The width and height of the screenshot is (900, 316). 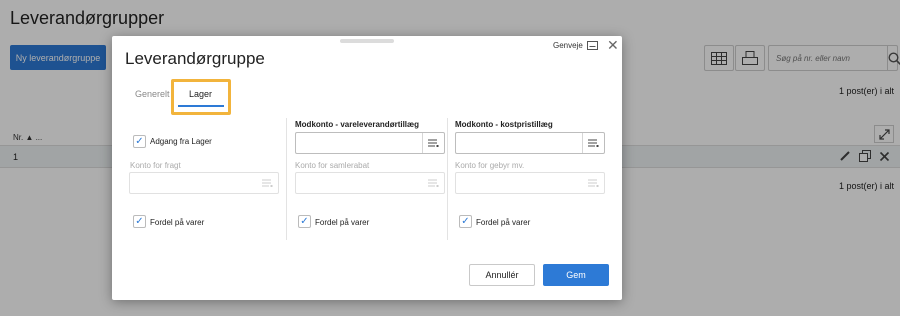 I want to click on highlight-annotation, so click(x=201, y=97).